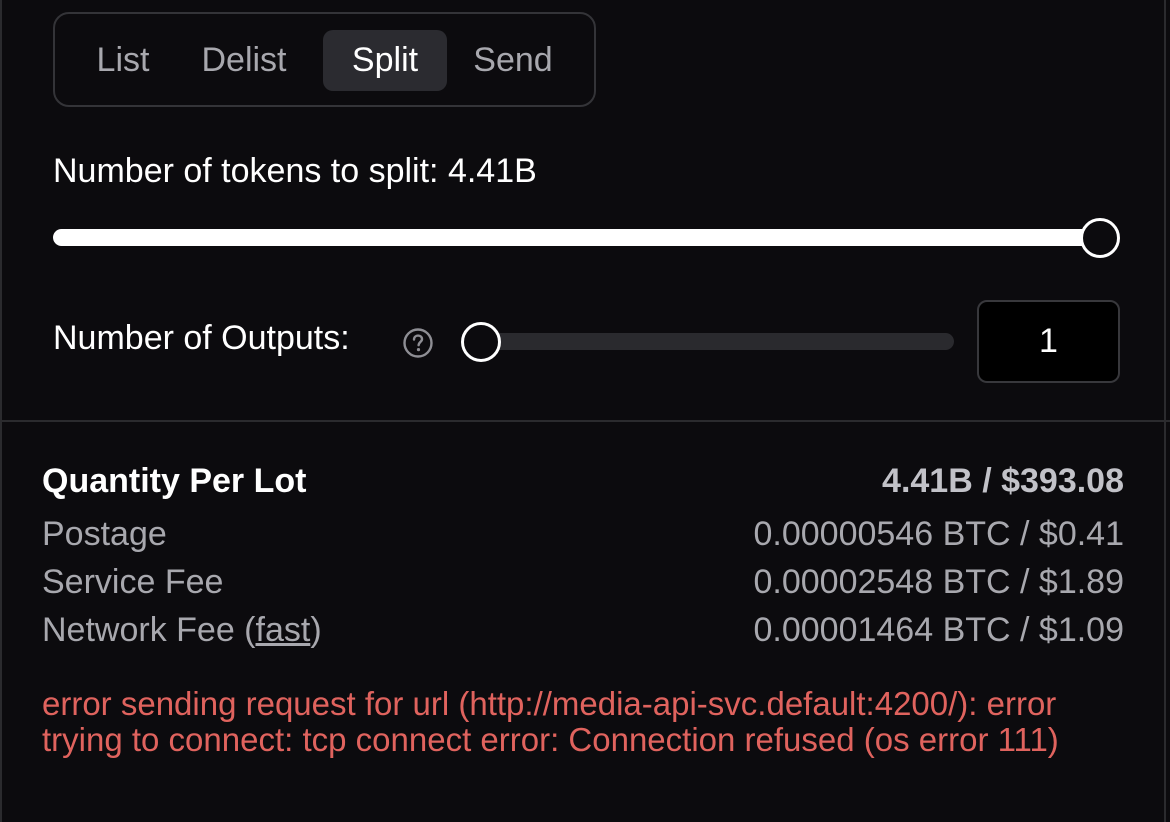 The height and width of the screenshot is (822, 1170). What do you see at coordinates (586, 237) in the screenshot?
I see `tokens-slider-track` at bounding box center [586, 237].